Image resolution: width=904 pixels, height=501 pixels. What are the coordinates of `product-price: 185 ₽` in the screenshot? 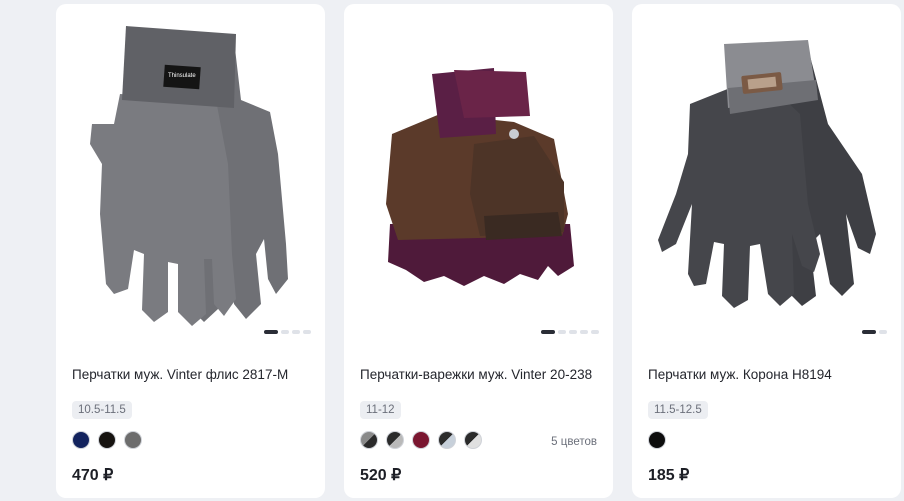 It's located at (669, 475).